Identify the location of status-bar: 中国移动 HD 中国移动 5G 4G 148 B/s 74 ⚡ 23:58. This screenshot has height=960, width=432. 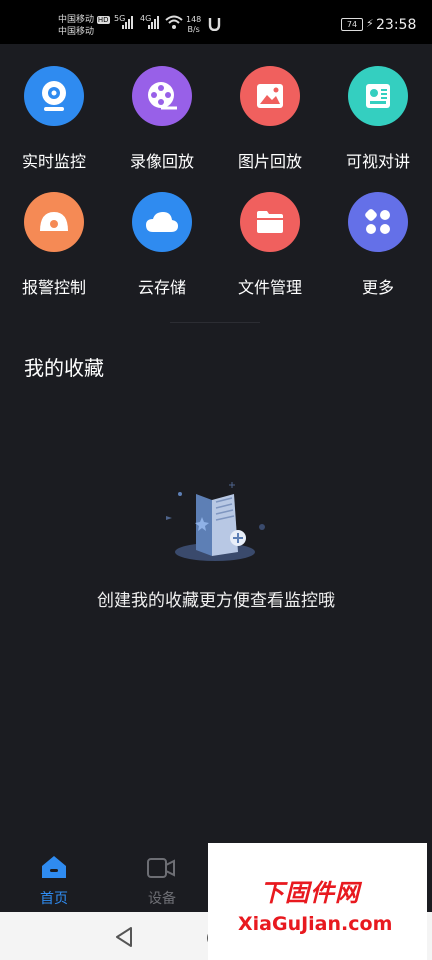
(216, 22).